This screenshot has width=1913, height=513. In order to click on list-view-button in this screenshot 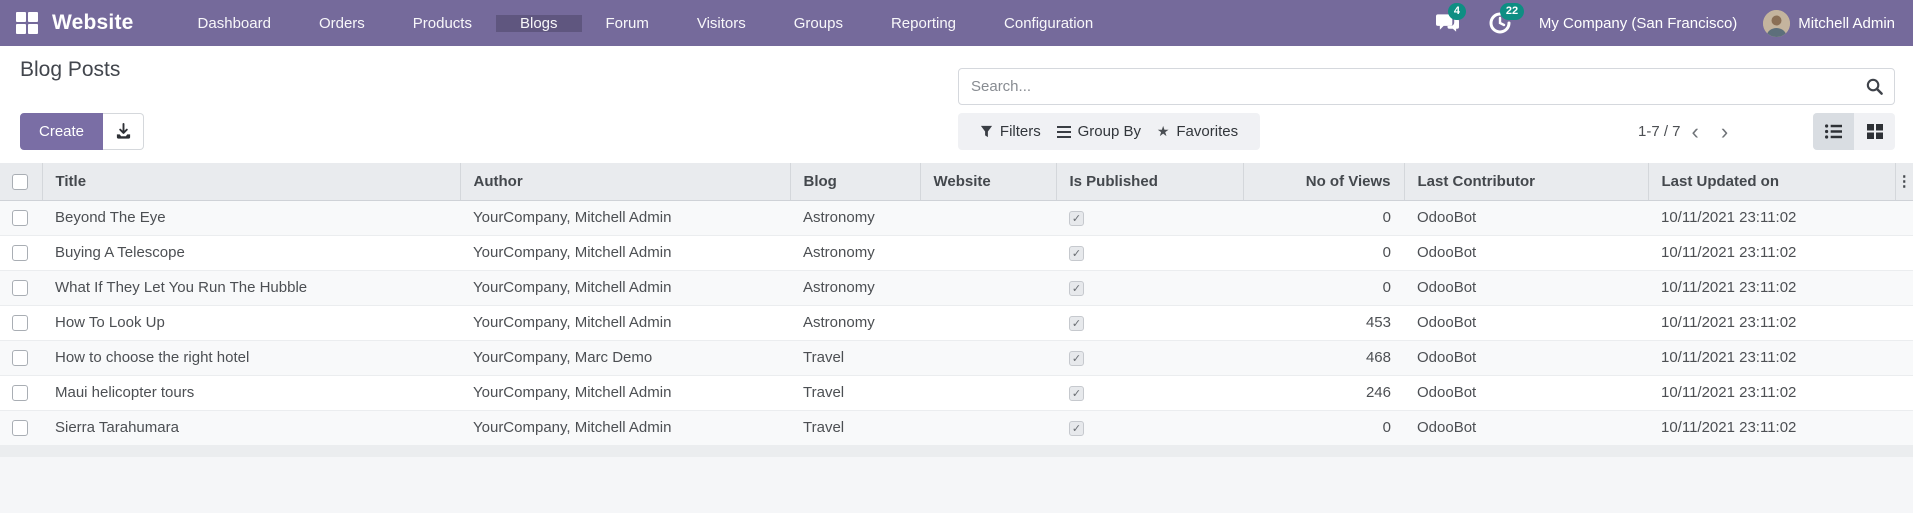, I will do `click(1833, 131)`.